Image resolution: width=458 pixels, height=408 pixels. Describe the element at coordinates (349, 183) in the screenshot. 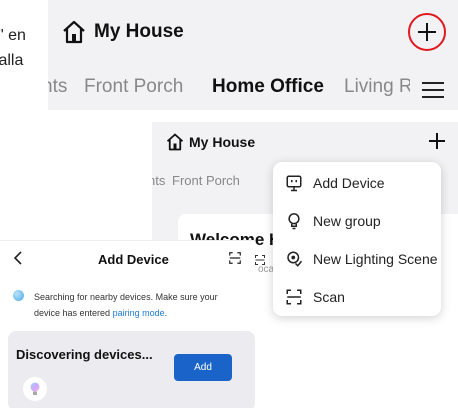

I see `menu-item-label: Add Device` at that location.